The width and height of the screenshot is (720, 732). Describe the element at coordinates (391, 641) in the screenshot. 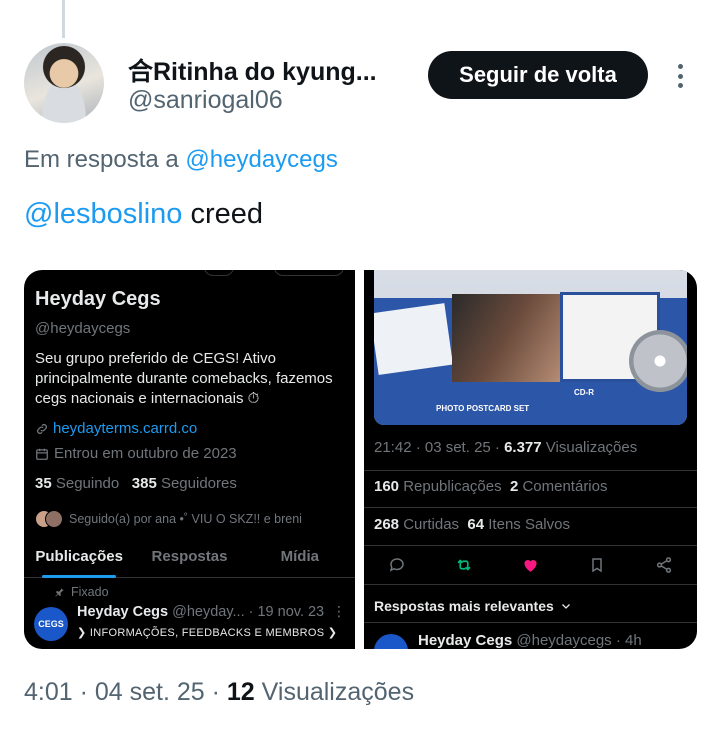

I see `reply-post-avatar` at that location.